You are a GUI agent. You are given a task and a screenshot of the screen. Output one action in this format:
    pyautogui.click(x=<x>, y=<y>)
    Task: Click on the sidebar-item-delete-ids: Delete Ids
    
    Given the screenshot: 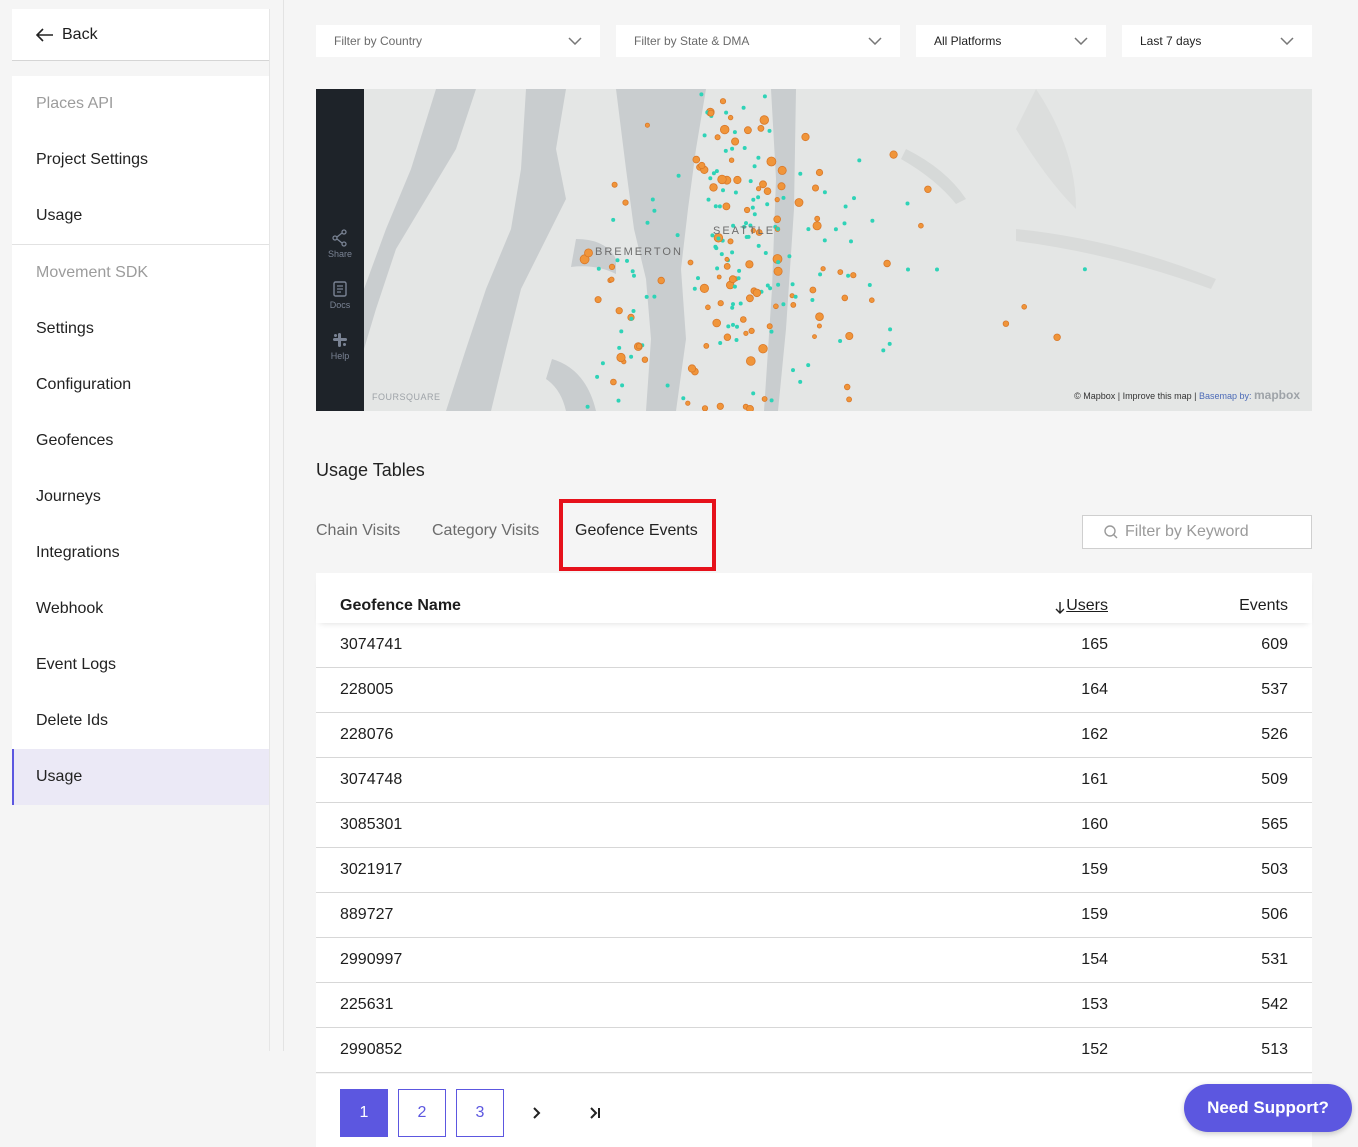 What is the action you would take?
    pyautogui.click(x=141, y=721)
    